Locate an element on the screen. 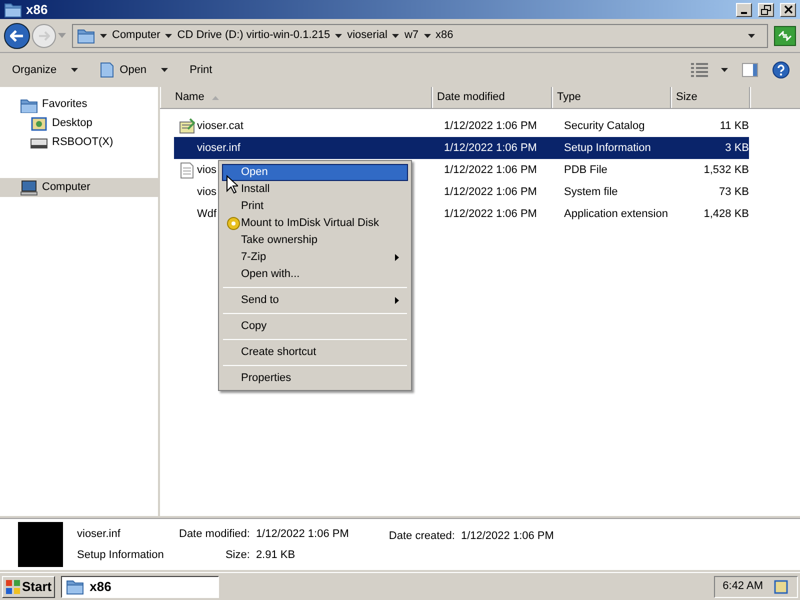 The width and height of the screenshot is (800, 600). file-name: Wdf is located at coordinates (207, 214).